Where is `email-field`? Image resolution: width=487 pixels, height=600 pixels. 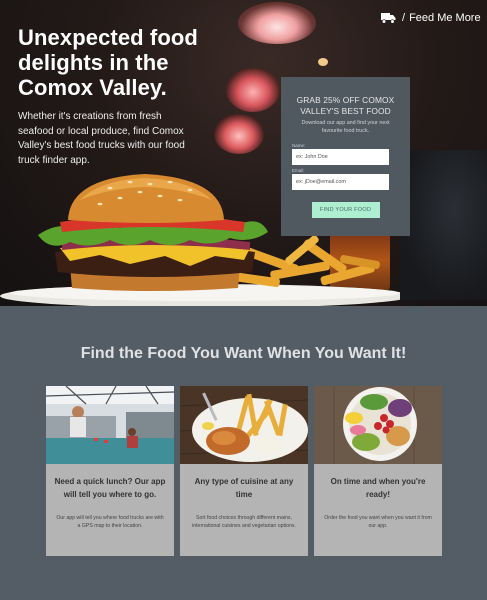 email-field is located at coordinates (340, 182).